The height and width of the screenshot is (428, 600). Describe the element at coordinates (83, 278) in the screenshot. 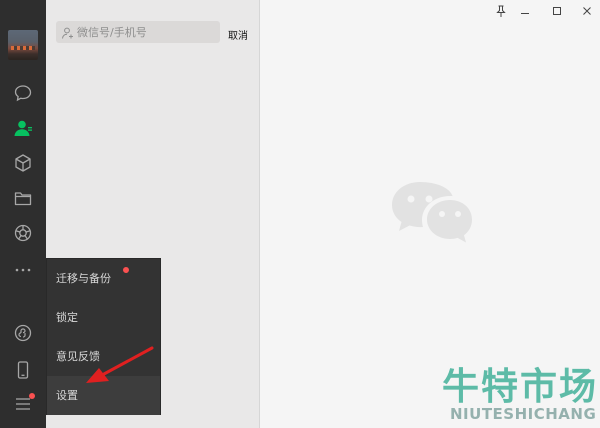

I see `menu-item-label: 迁移与备份` at that location.